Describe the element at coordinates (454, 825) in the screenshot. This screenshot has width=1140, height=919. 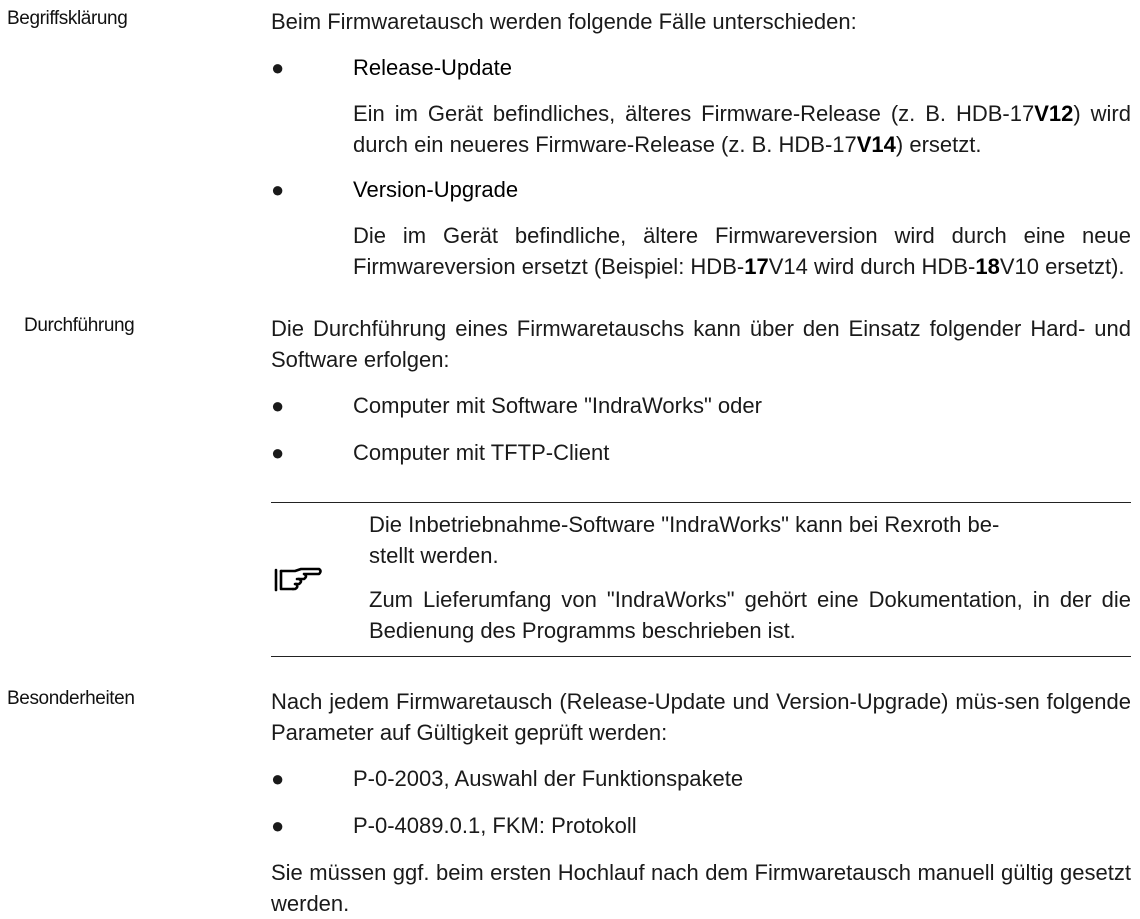
I see `list-item: ● P-0-4089.0.1, FKM: Protokoll` at that location.